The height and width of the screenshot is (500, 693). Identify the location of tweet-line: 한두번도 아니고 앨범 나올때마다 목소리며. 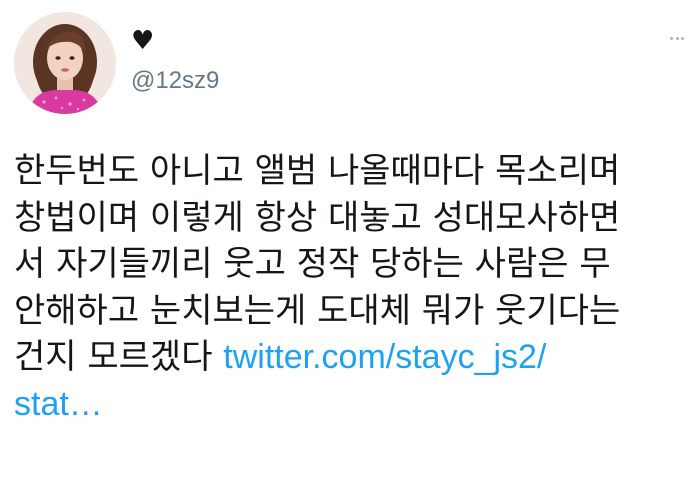
(317, 171).